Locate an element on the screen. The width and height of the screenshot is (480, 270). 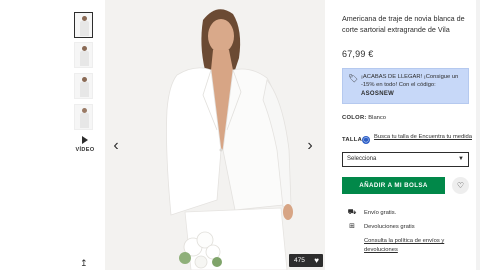
free-returns-text: Devoluciones gratis is located at coordinates (389, 227).